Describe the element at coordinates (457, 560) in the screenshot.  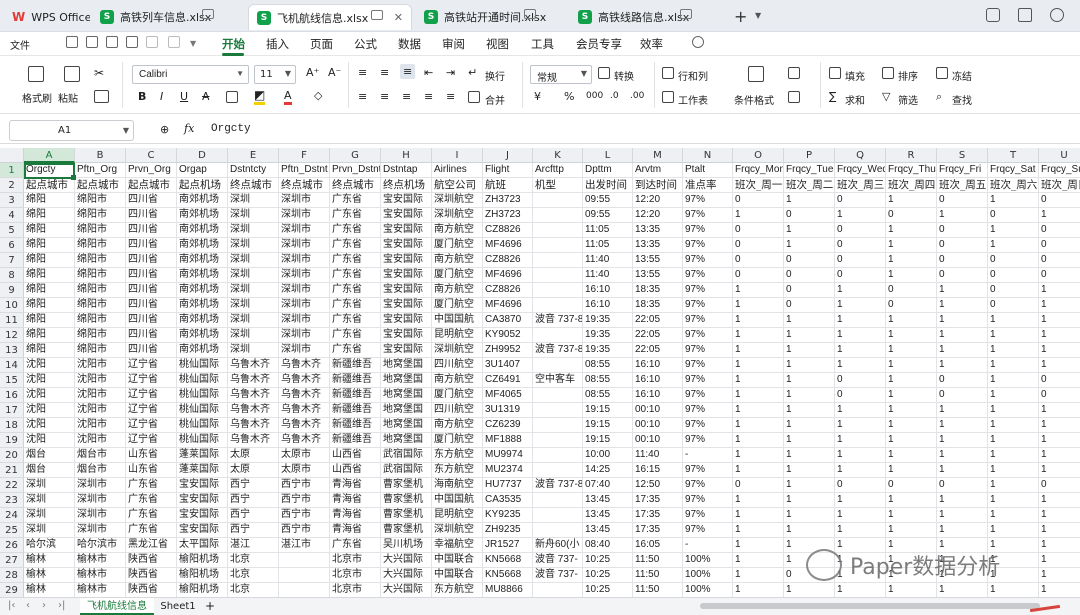
I see `data-cell: 中国联合` at that location.